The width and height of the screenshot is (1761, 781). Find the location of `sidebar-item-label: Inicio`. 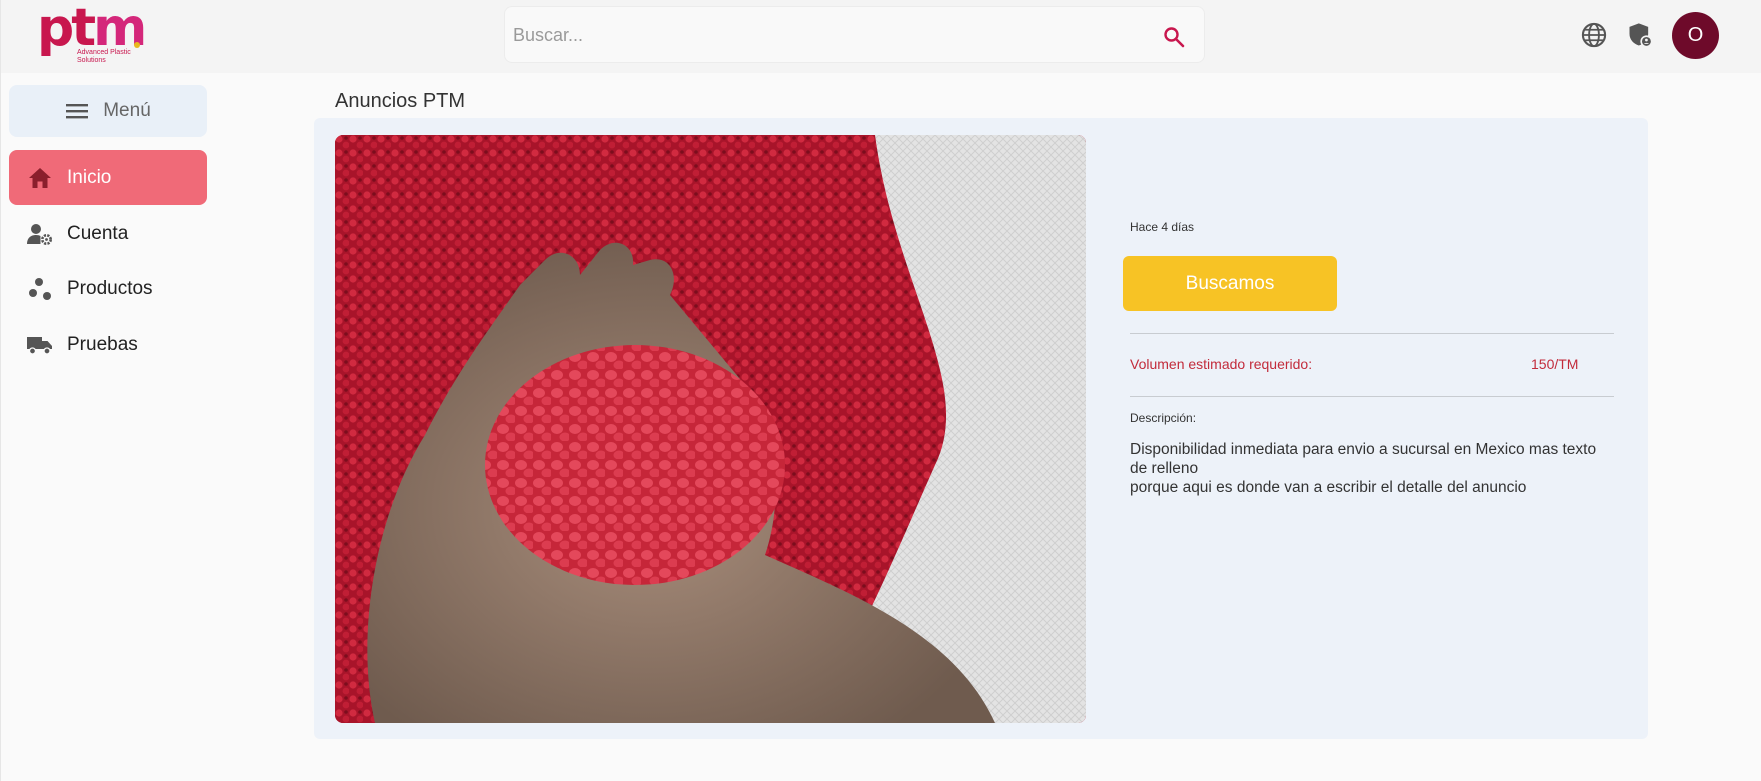

sidebar-item-label: Inicio is located at coordinates (89, 177).